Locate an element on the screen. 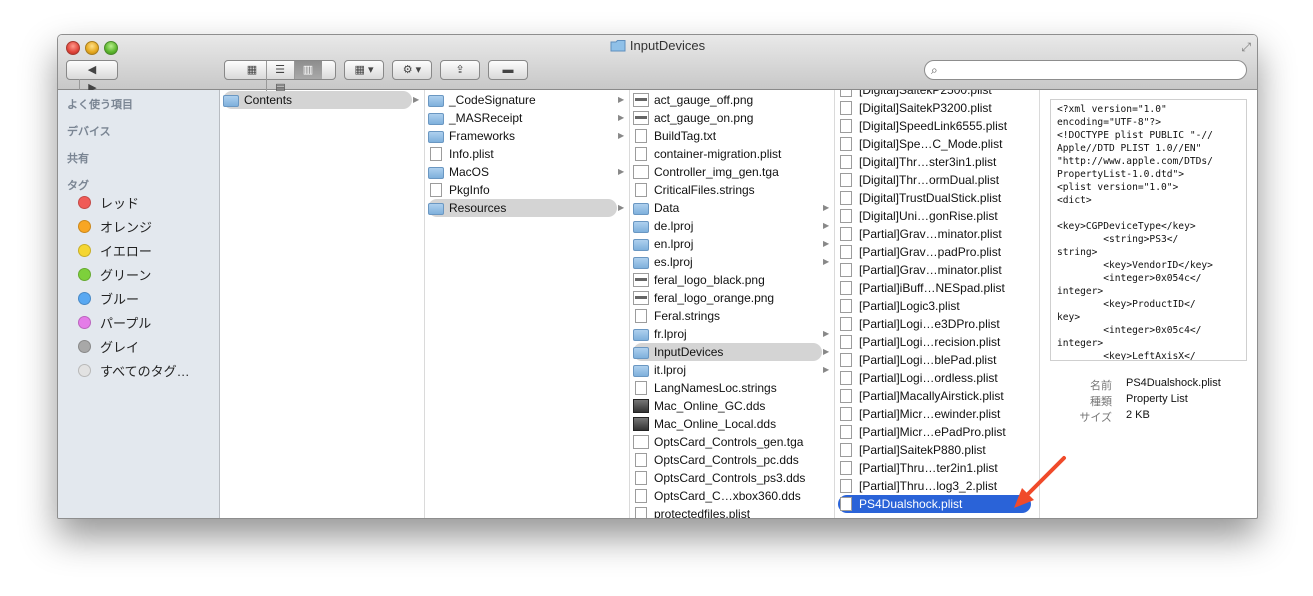  file-row: PkgInfo is located at coordinates (521, 190).